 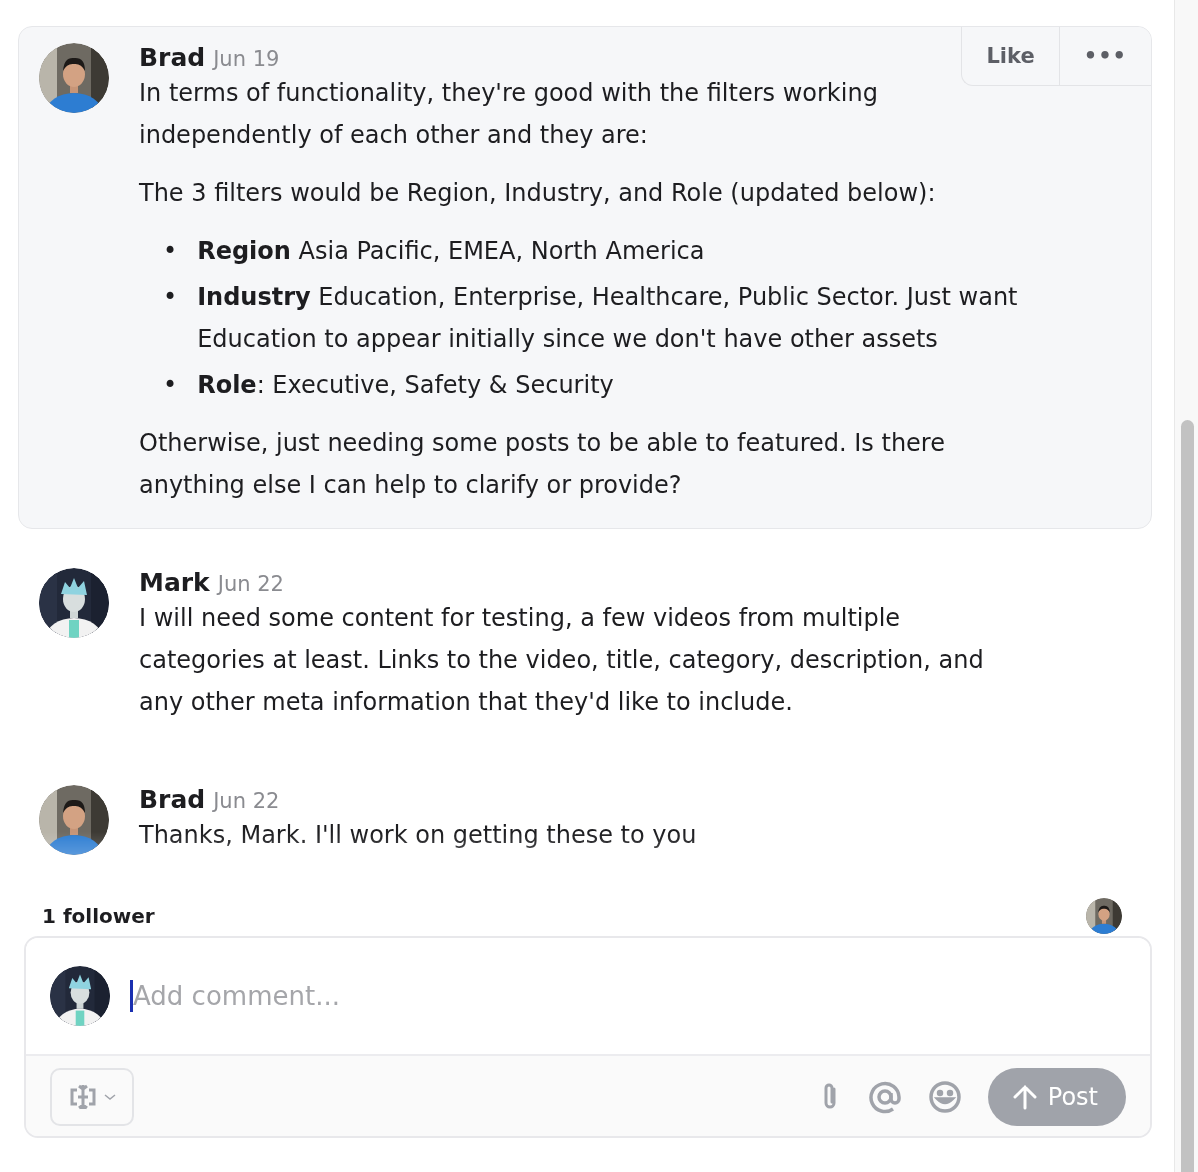 I want to click on author-name: Mark, so click(x=174, y=582).